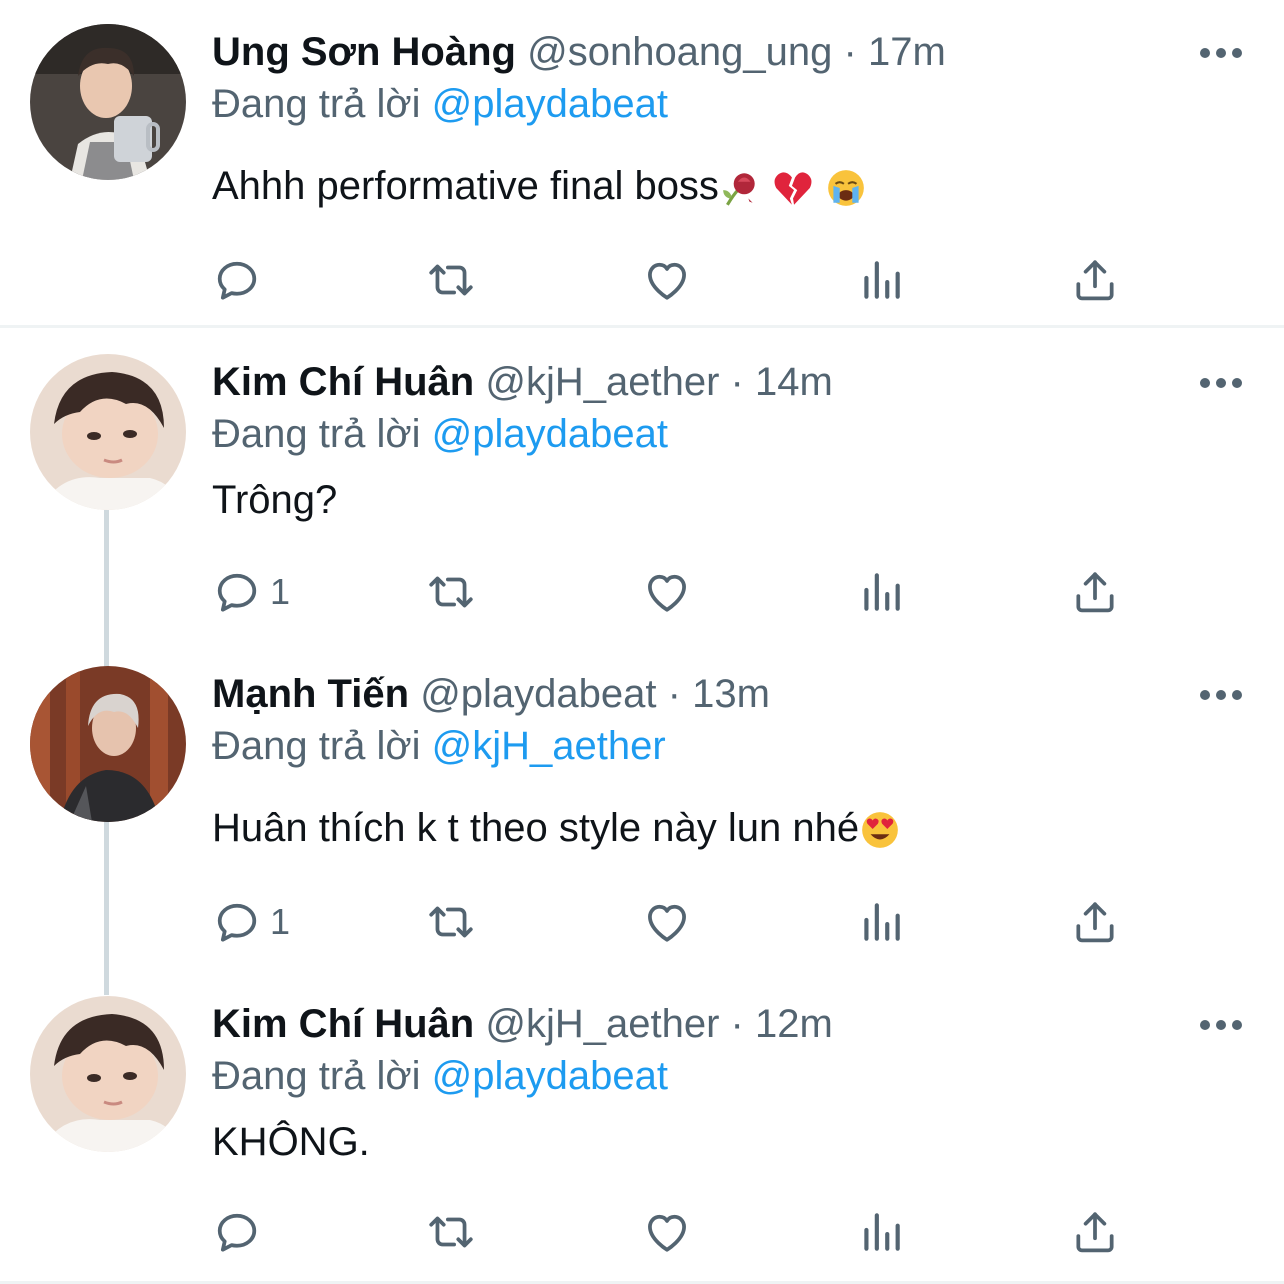 The width and height of the screenshot is (1284, 1284). I want to click on display-name: Ung Sơn Hoàng, so click(364, 52).